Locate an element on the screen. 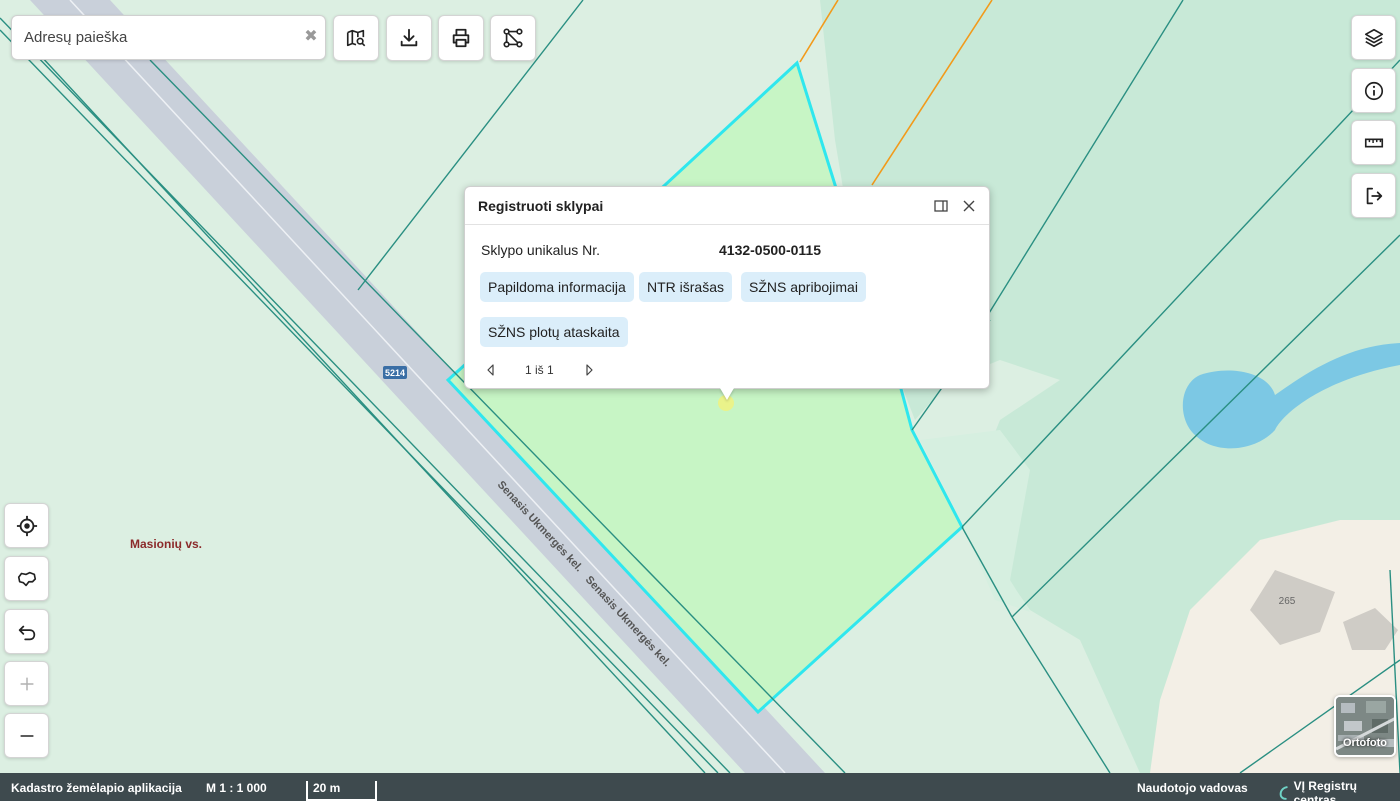 The height and width of the screenshot is (801, 1400). printer-icon is located at coordinates (461, 38).